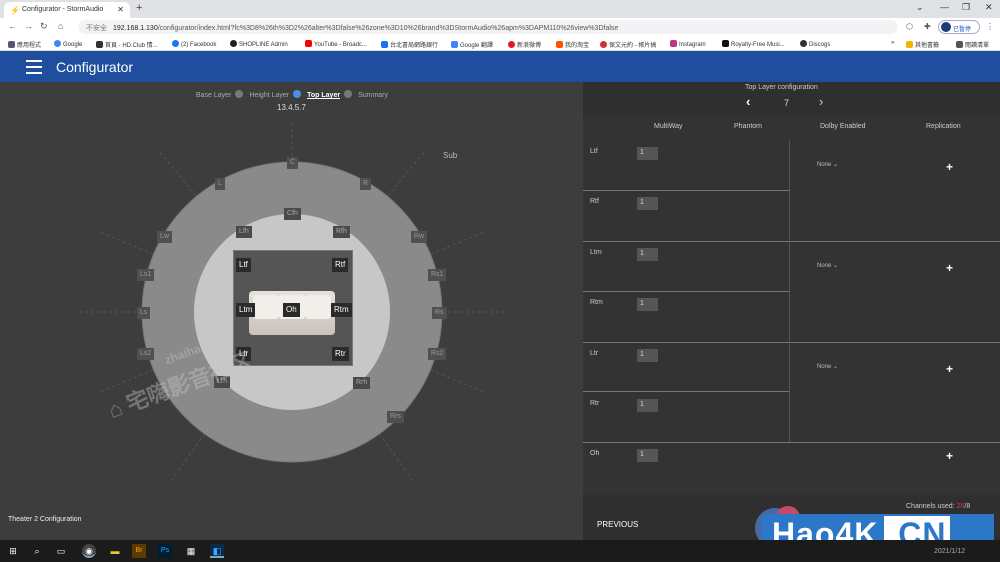  I want to click on config-title: Top Layer configuration, so click(781, 87).